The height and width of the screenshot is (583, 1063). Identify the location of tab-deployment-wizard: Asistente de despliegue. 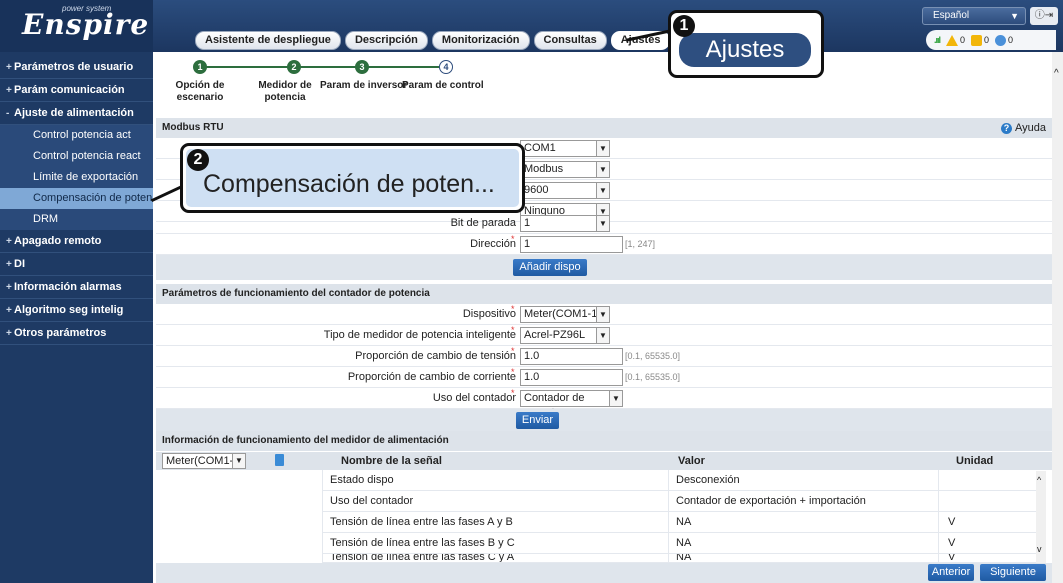
(268, 40).